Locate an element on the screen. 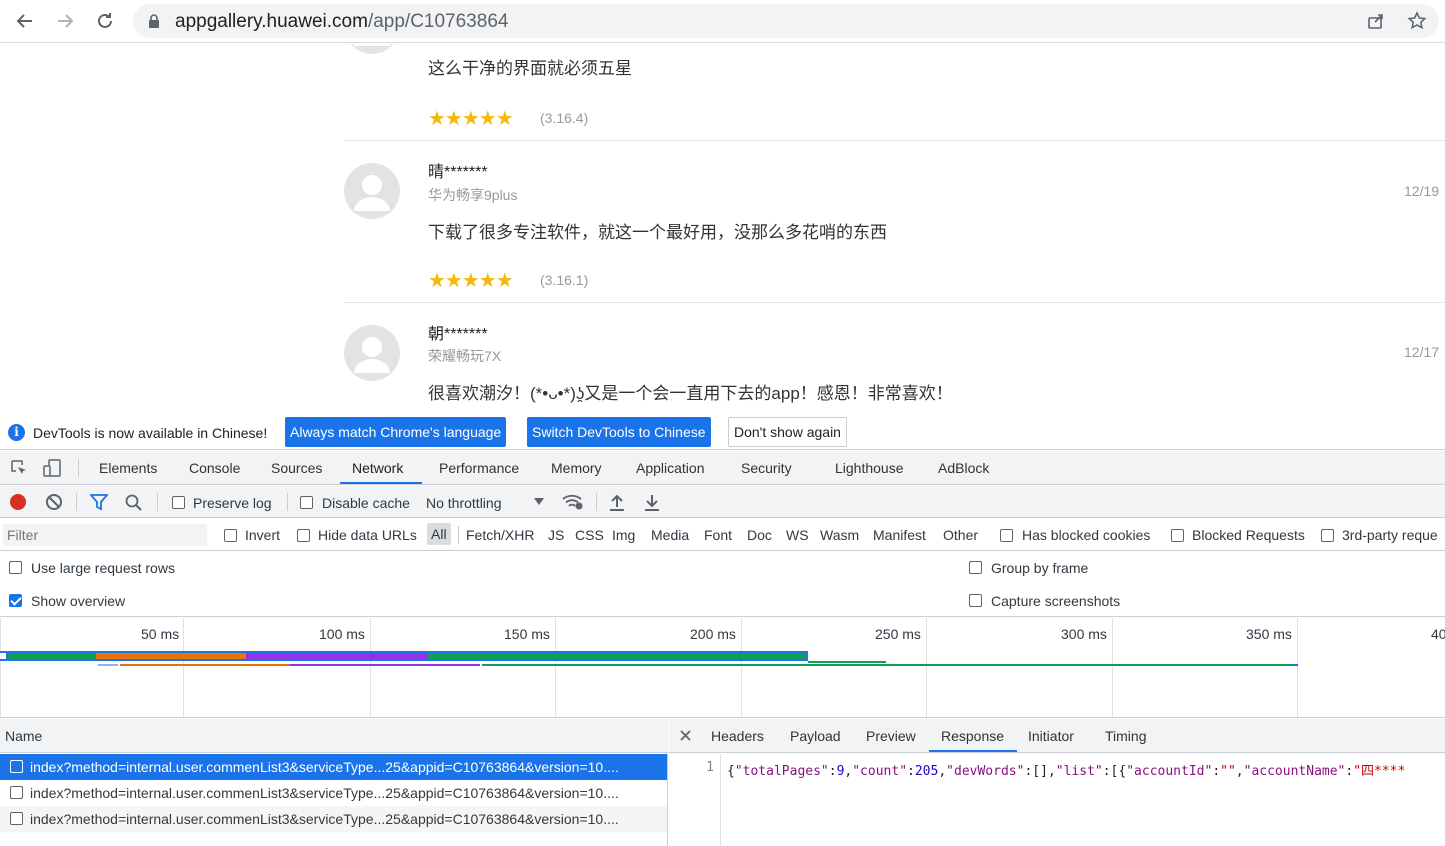 This screenshot has width=1445, height=846. tab-security: Security is located at coordinates (766, 468).